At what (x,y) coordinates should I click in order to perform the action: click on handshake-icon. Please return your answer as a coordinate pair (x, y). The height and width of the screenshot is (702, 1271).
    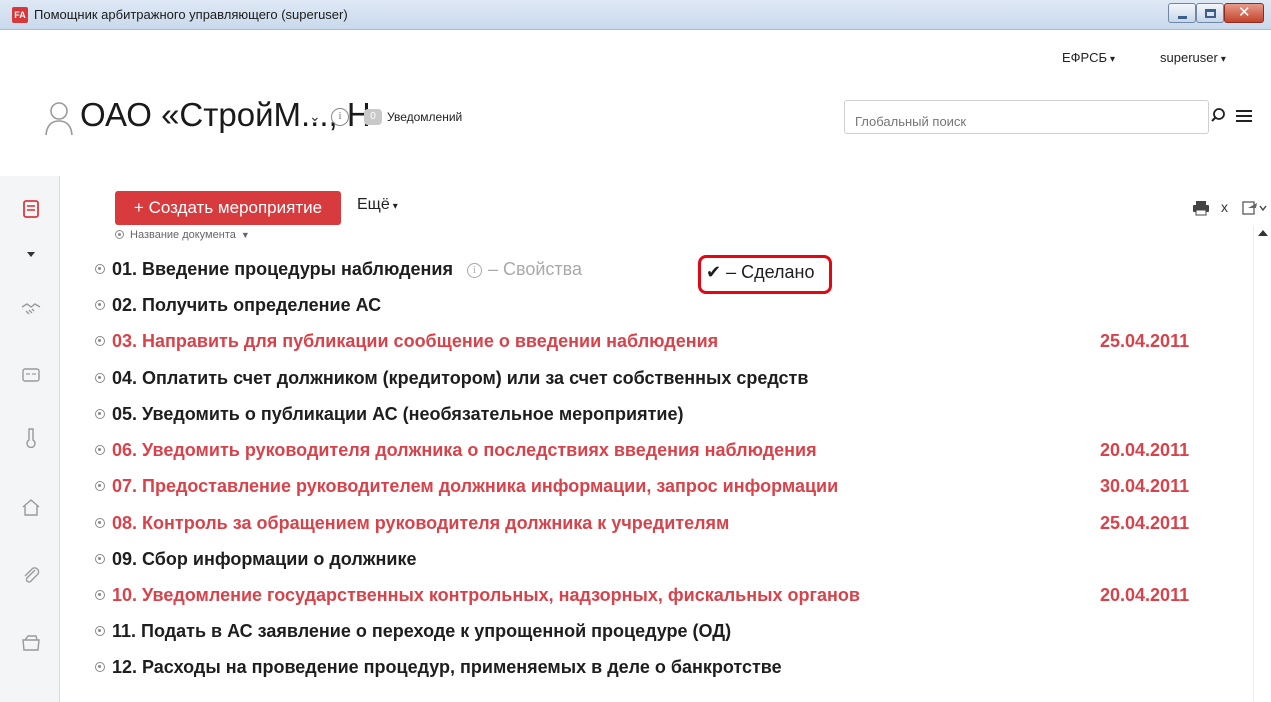
    Looking at the image, I should click on (31, 309).